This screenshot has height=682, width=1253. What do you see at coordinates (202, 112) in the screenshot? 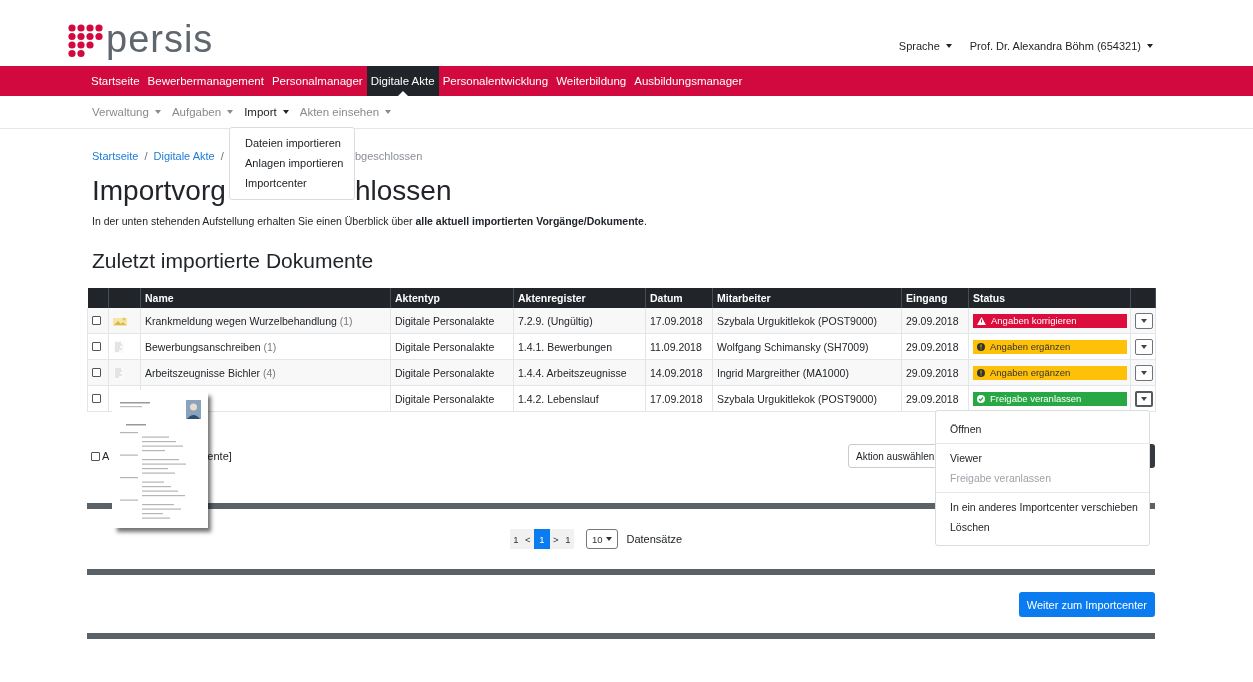
I see `subnav-menu: Aufgaben` at bounding box center [202, 112].